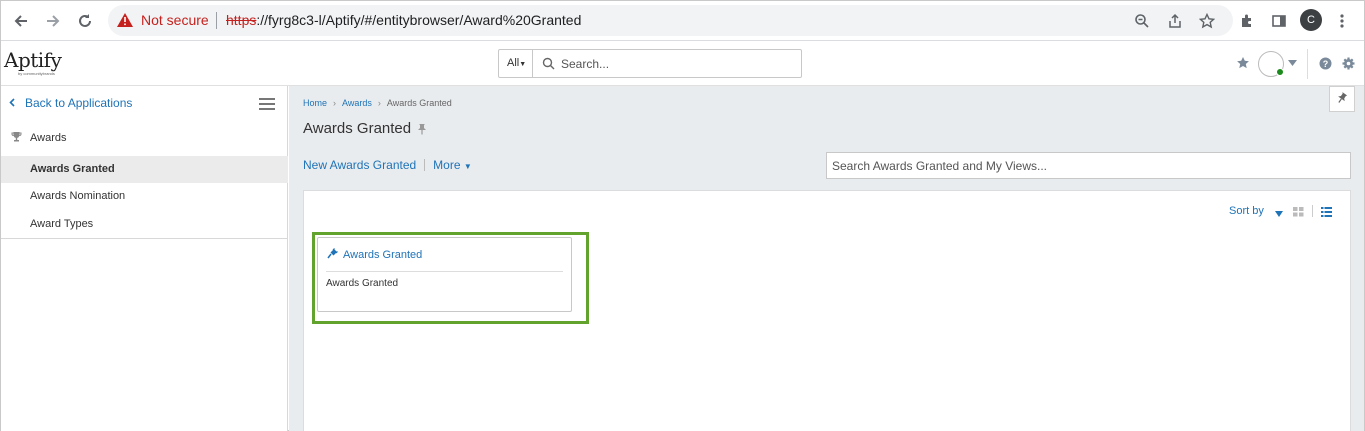 The image size is (1365, 431). I want to click on more-dropdown: More ▼, so click(452, 165).